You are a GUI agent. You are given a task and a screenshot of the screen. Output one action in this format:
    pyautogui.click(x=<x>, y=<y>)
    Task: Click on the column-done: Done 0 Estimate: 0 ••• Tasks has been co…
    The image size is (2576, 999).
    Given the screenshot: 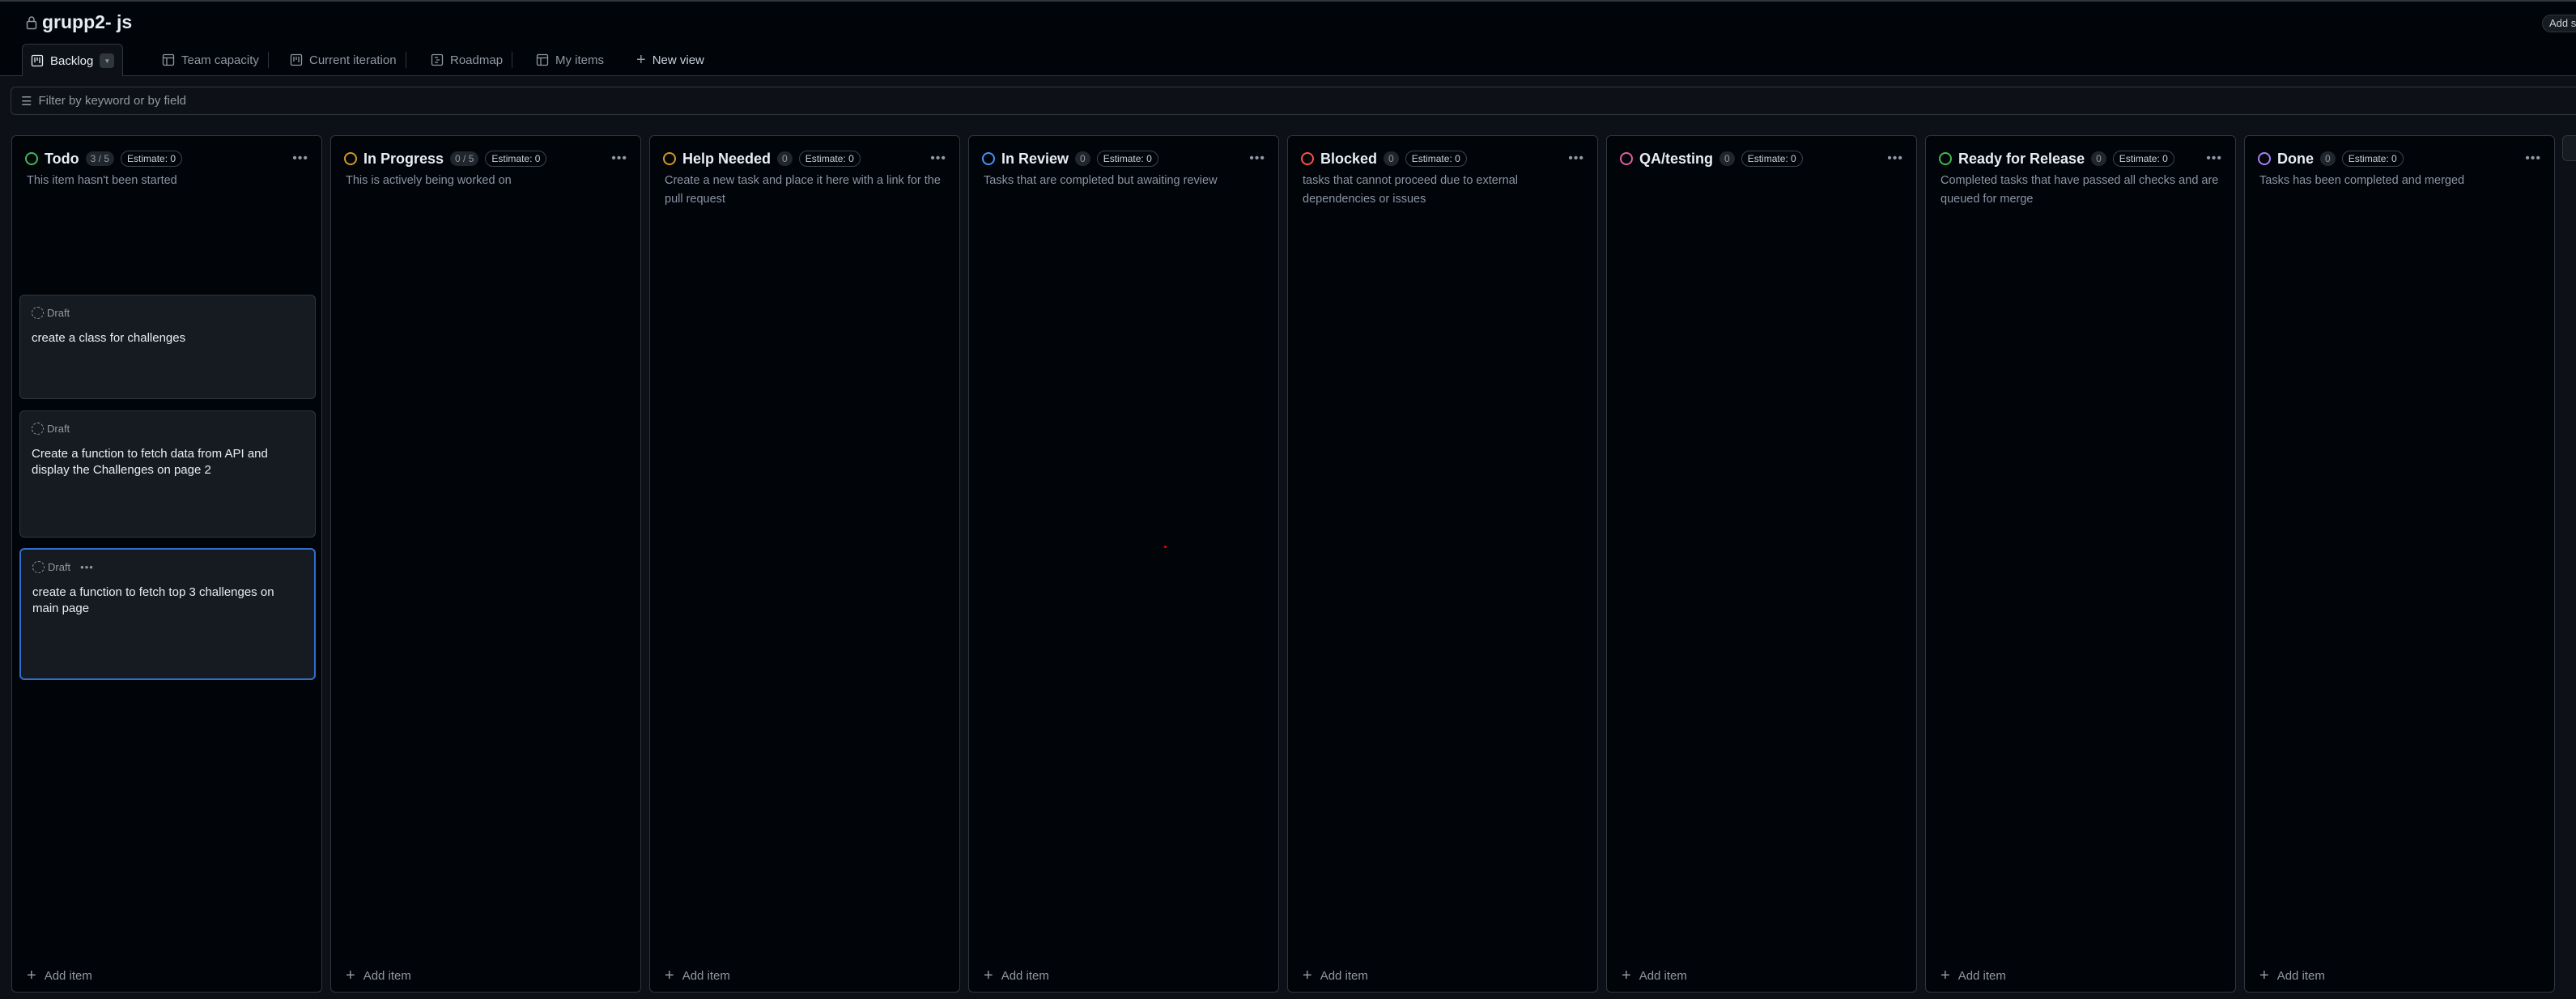 What is the action you would take?
    pyautogui.click(x=2400, y=564)
    